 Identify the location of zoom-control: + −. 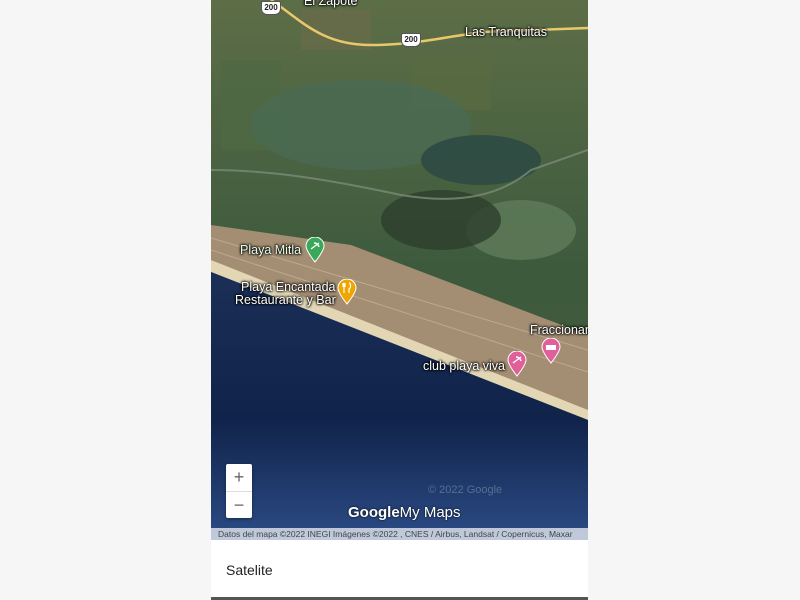
(239, 491).